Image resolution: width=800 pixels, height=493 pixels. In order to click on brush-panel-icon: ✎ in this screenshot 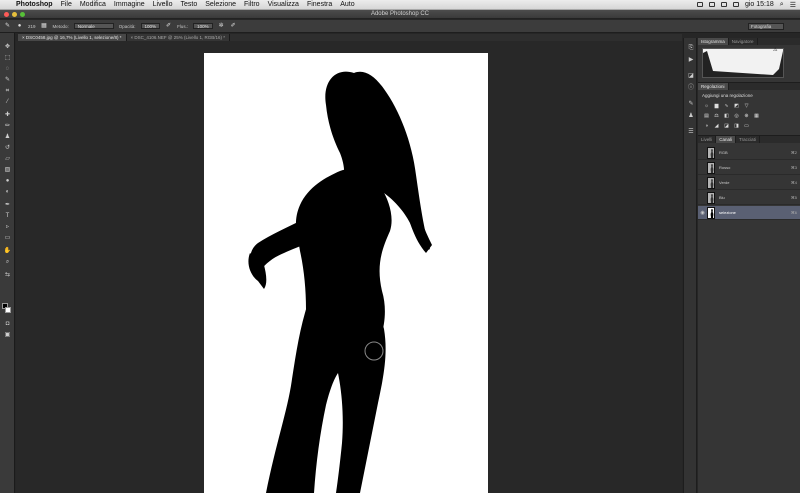, I will do `click(691, 104)`.